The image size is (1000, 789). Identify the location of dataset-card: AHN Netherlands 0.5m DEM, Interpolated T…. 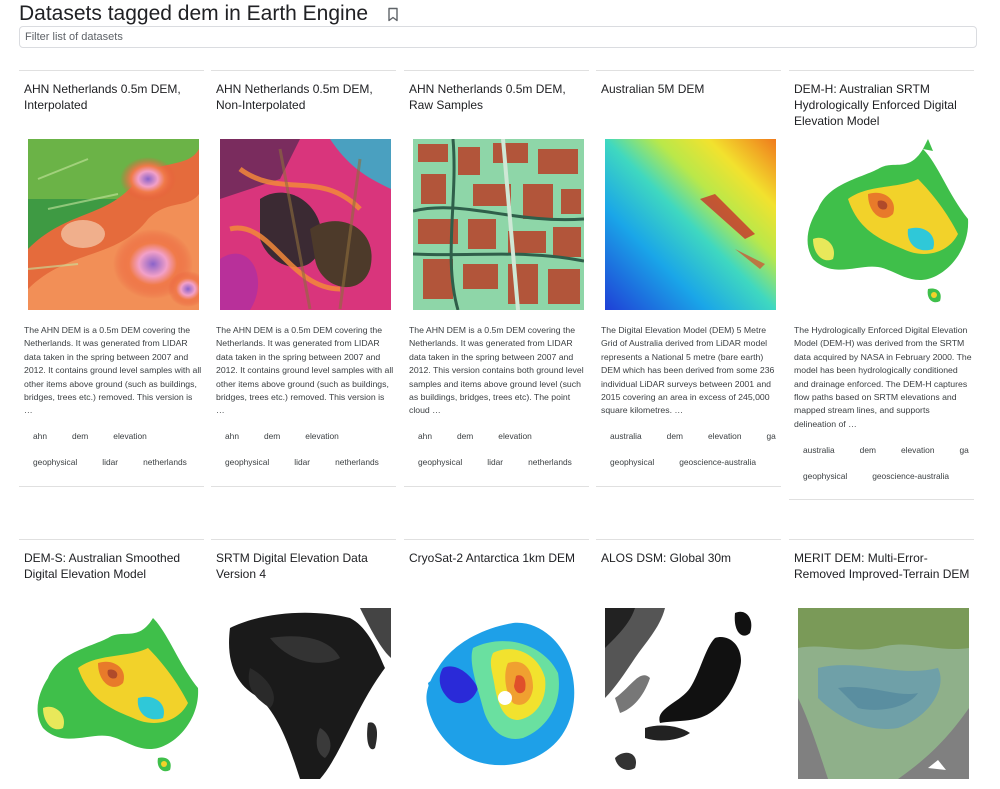
(111, 278).